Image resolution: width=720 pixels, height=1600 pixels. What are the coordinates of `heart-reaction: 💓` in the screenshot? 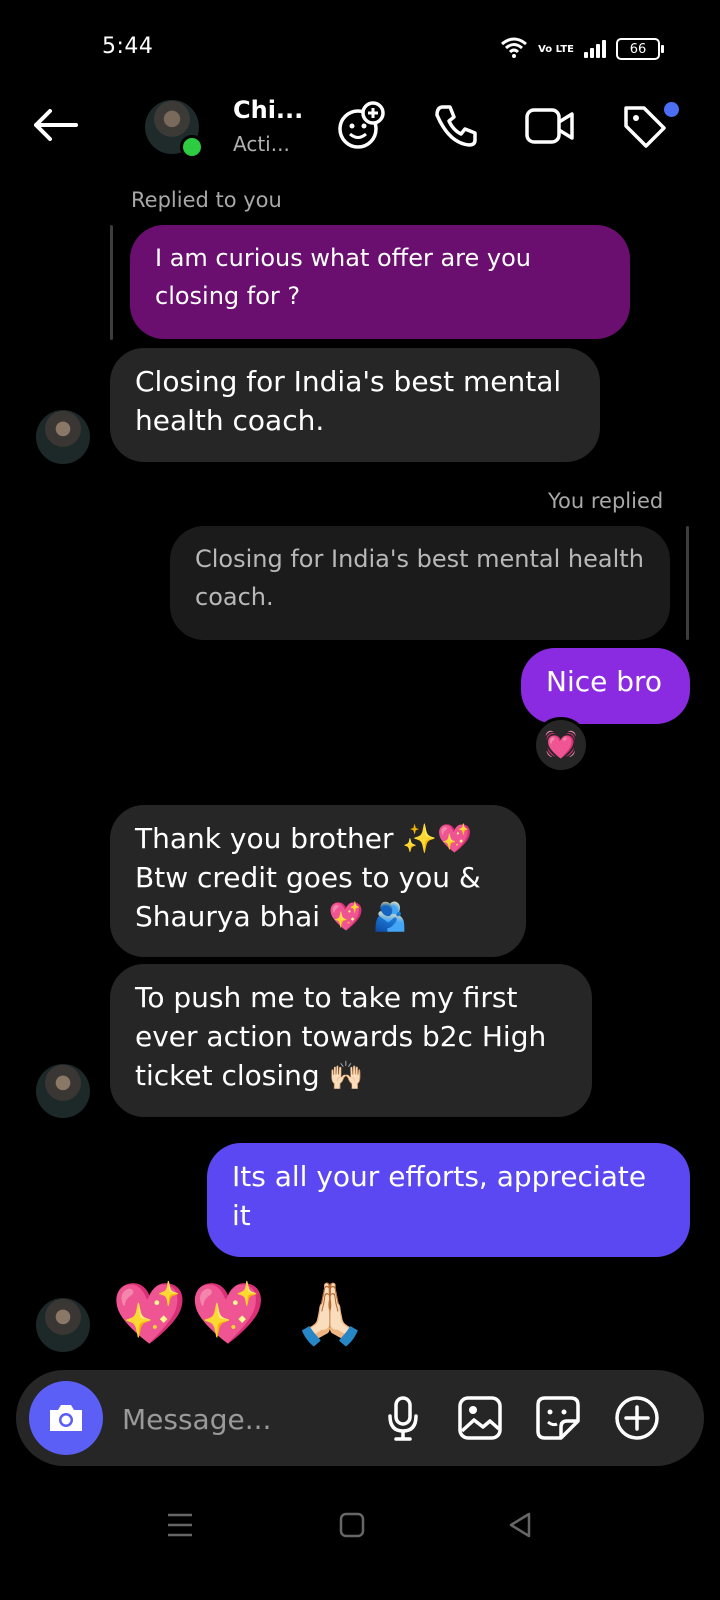 It's located at (561, 745).